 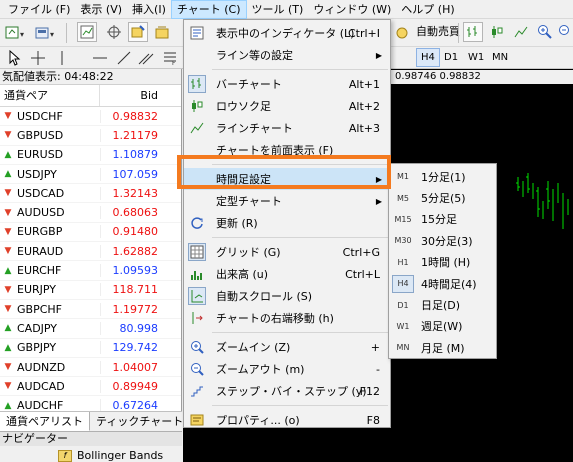 I want to click on profiles-icon: ▾, so click(x=47, y=33).